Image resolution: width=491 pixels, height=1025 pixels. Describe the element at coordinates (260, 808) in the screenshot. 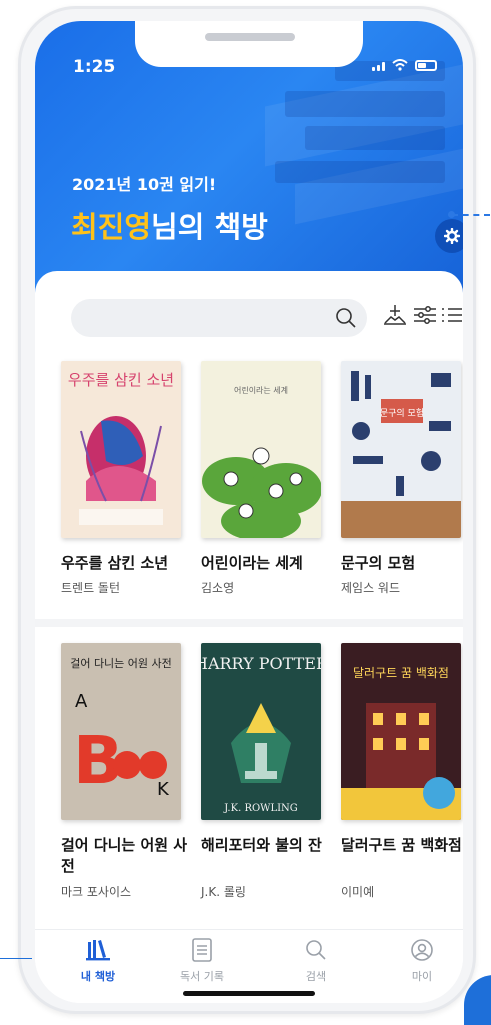

I see `cover-author: J.K. ROWLING` at that location.